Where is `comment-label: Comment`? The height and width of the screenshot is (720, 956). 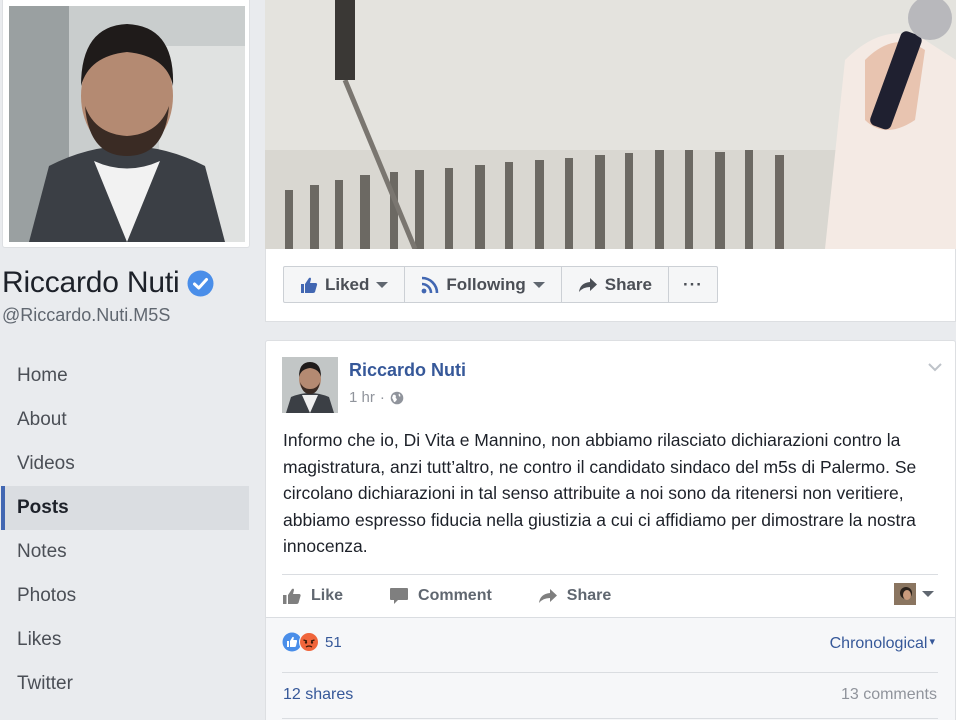 comment-label: Comment is located at coordinates (455, 595).